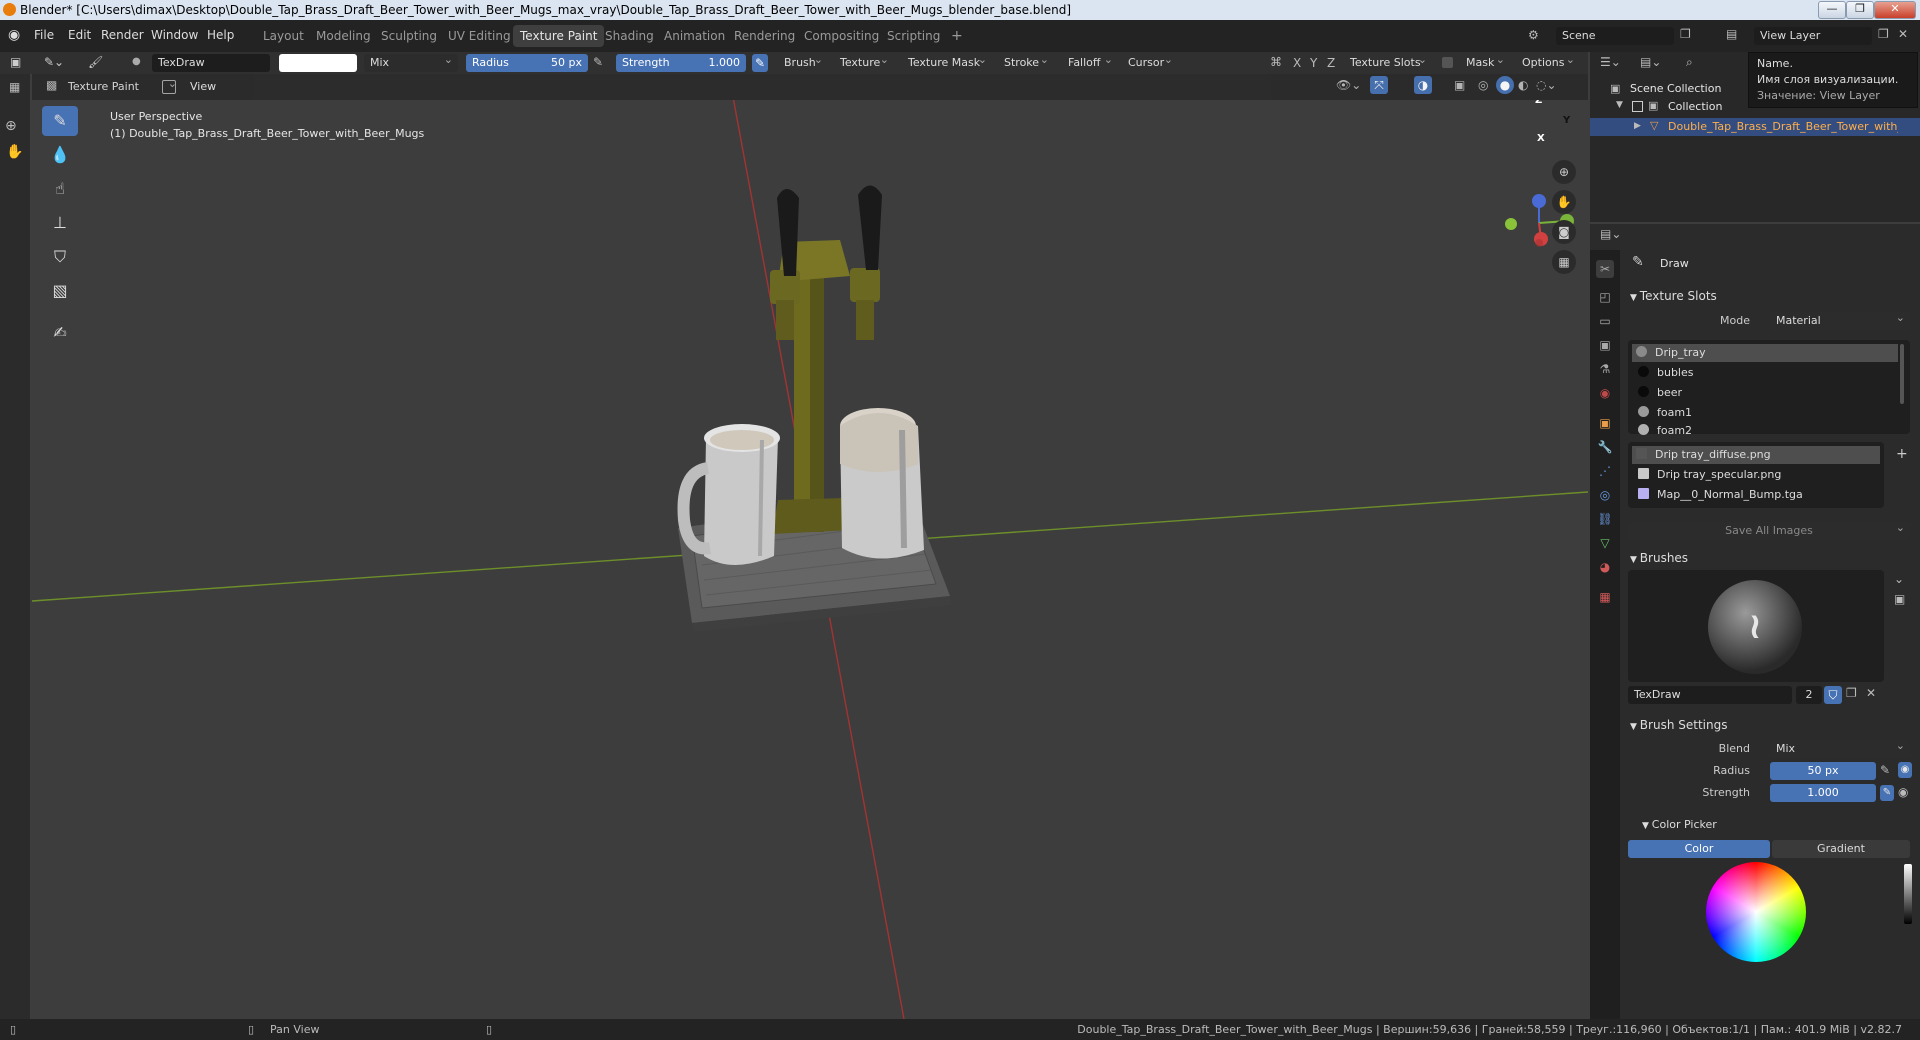  Describe the element at coordinates (1605, 423) in the screenshot. I see `object-tab-icon: ▣` at that location.